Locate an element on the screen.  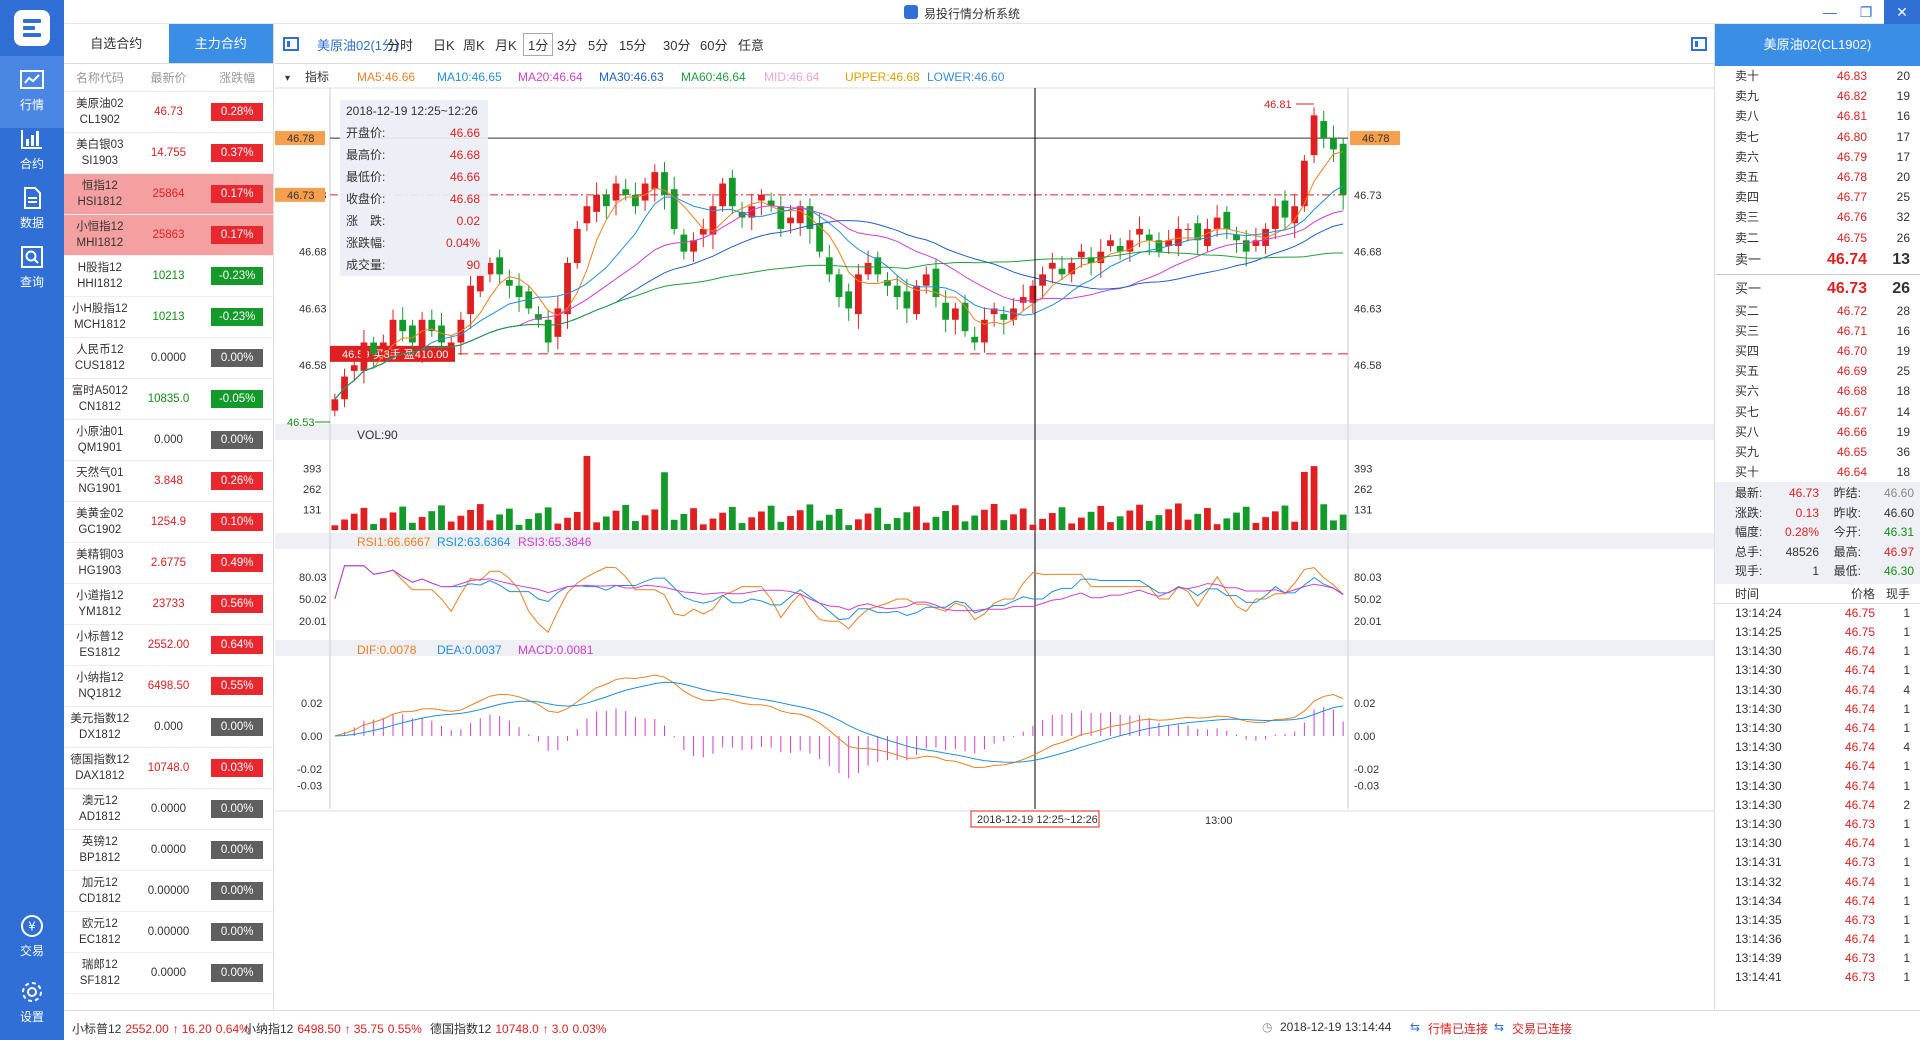
period-button: 日K is located at coordinates (444, 44).